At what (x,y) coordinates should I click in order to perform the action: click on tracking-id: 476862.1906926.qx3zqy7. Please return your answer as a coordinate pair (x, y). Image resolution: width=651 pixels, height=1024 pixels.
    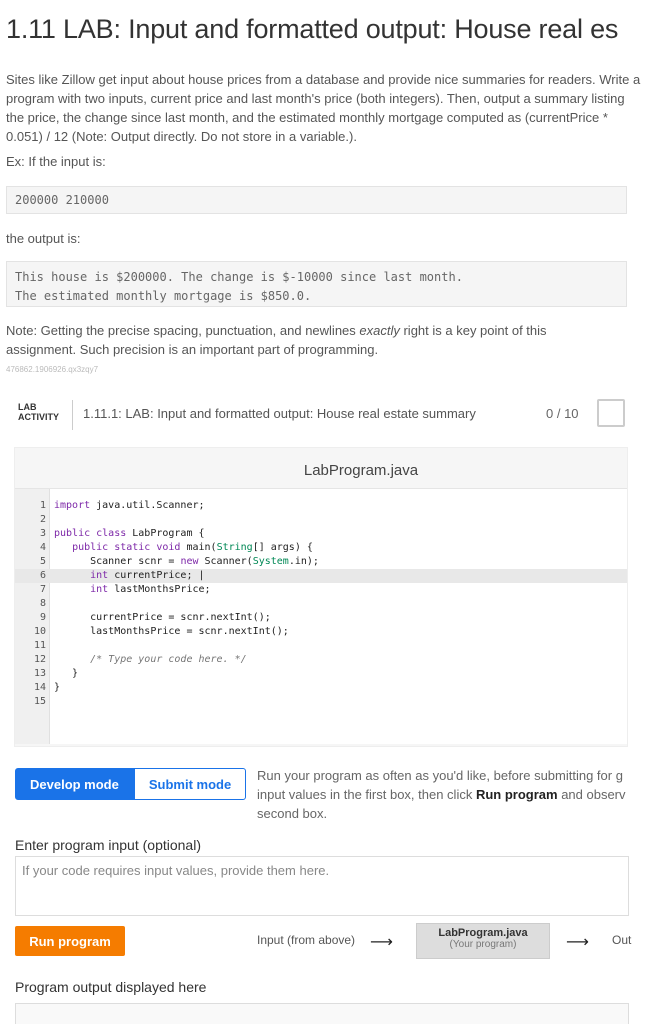
    Looking at the image, I should click on (52, 369).